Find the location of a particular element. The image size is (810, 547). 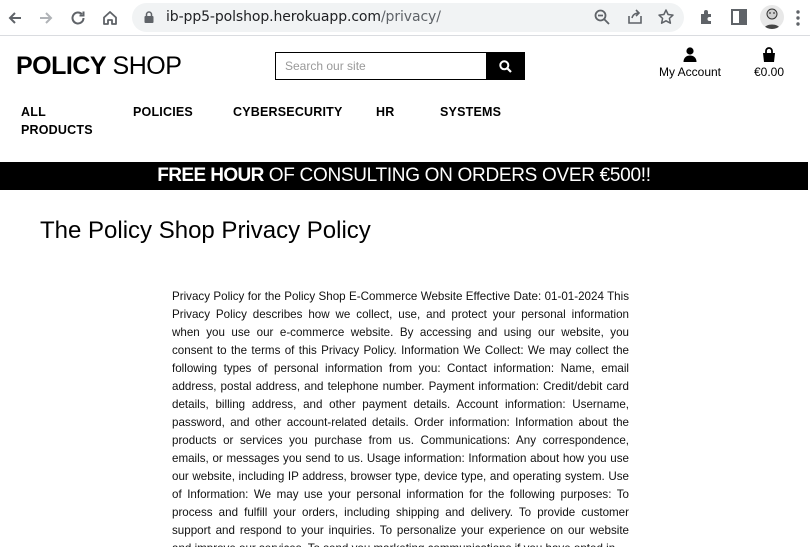

bookmark-star-icon is located at coordinates (666, 17).